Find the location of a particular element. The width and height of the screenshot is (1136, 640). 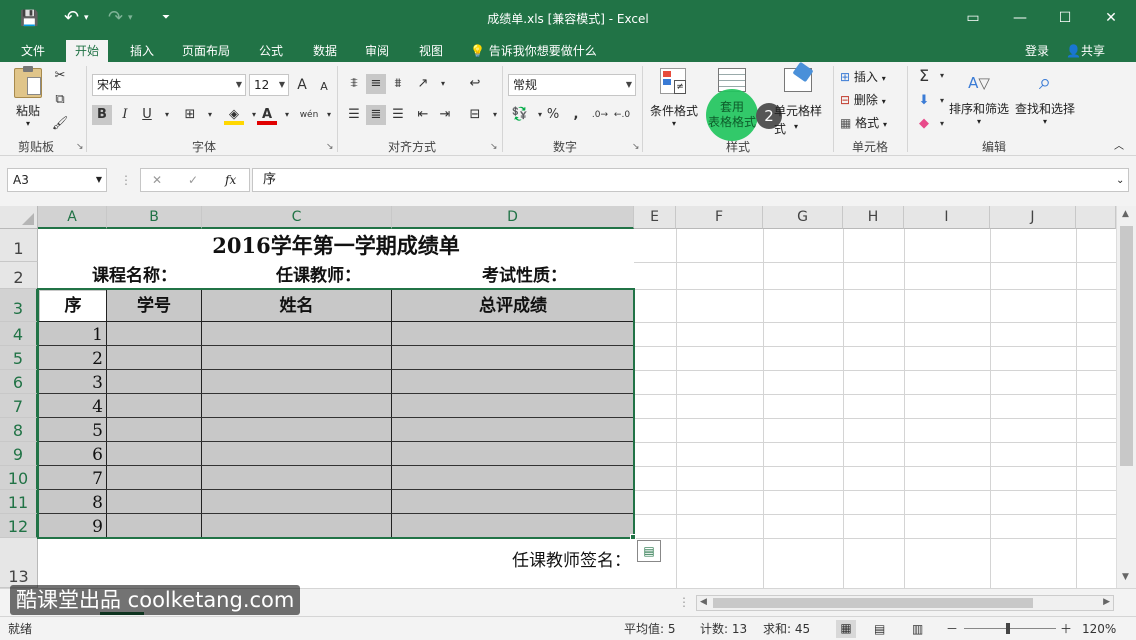

cell-styles-button is located at coordinates (798, 76).